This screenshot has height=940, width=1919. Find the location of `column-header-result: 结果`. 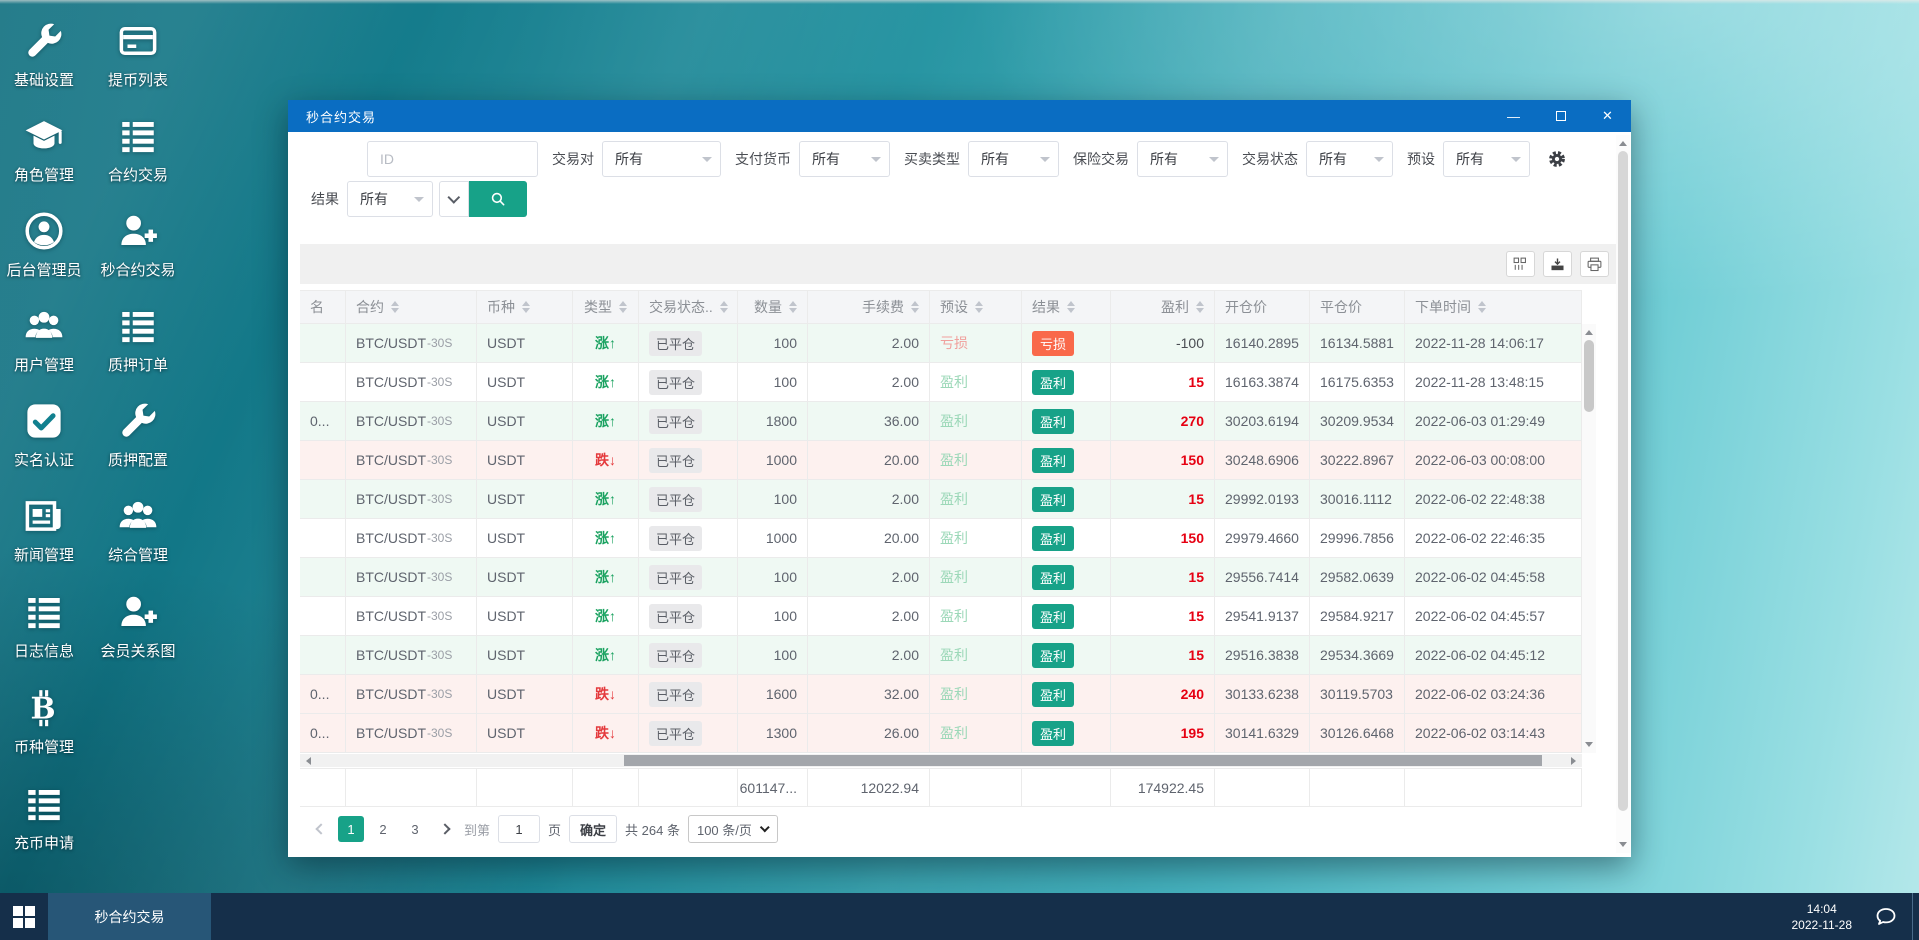

column-header-result: 结果 is located at coordinates (1066, 307).